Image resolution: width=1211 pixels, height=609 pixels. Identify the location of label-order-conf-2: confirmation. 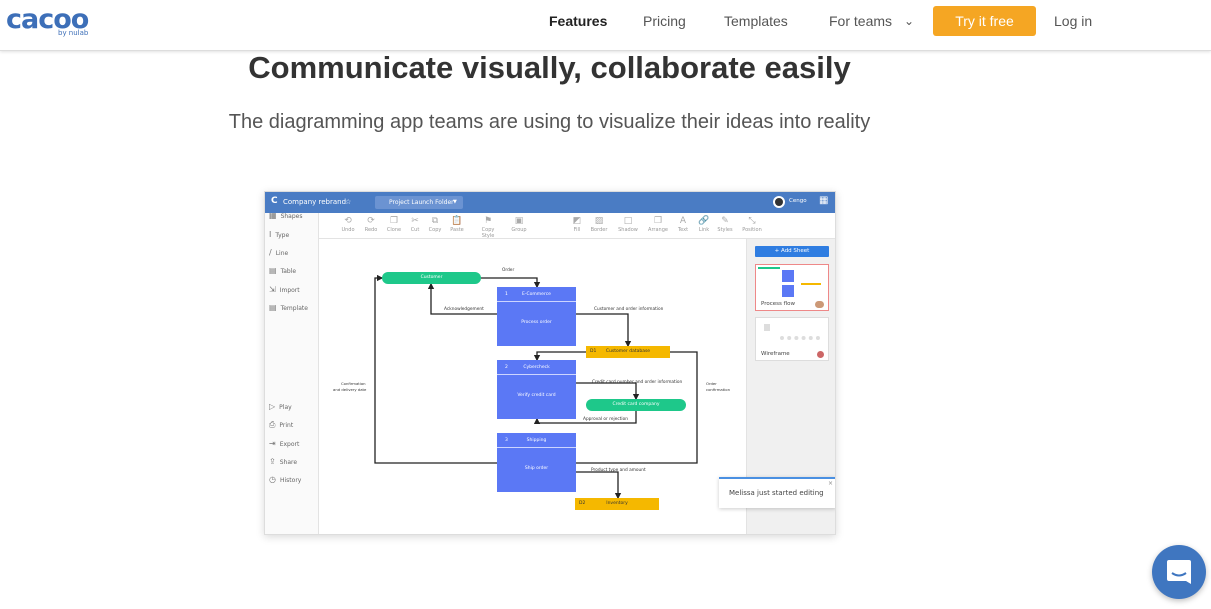
(718, 389).